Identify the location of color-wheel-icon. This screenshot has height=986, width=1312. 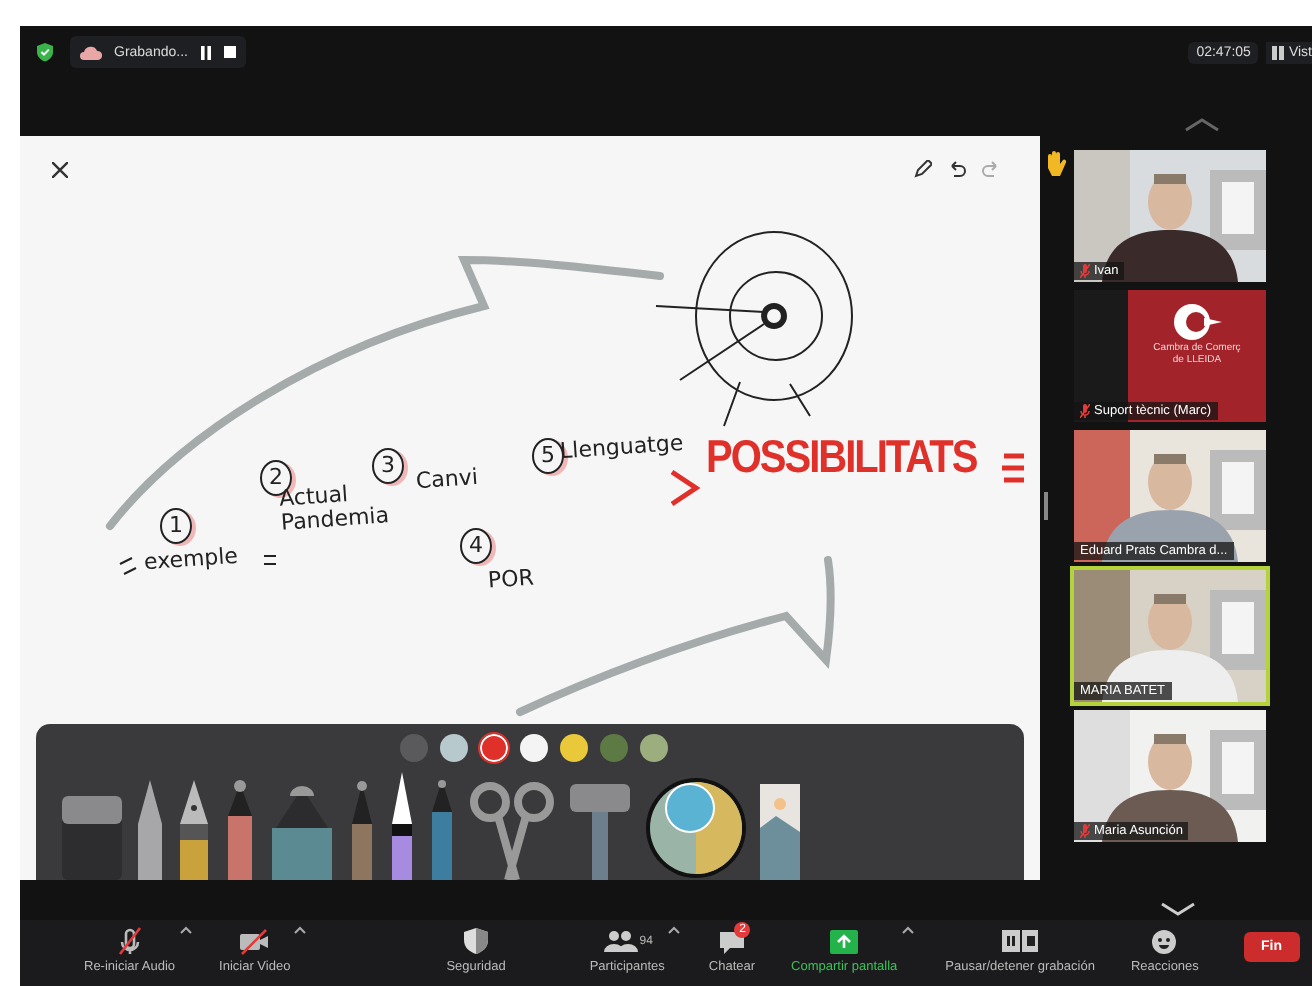
(696, 828).